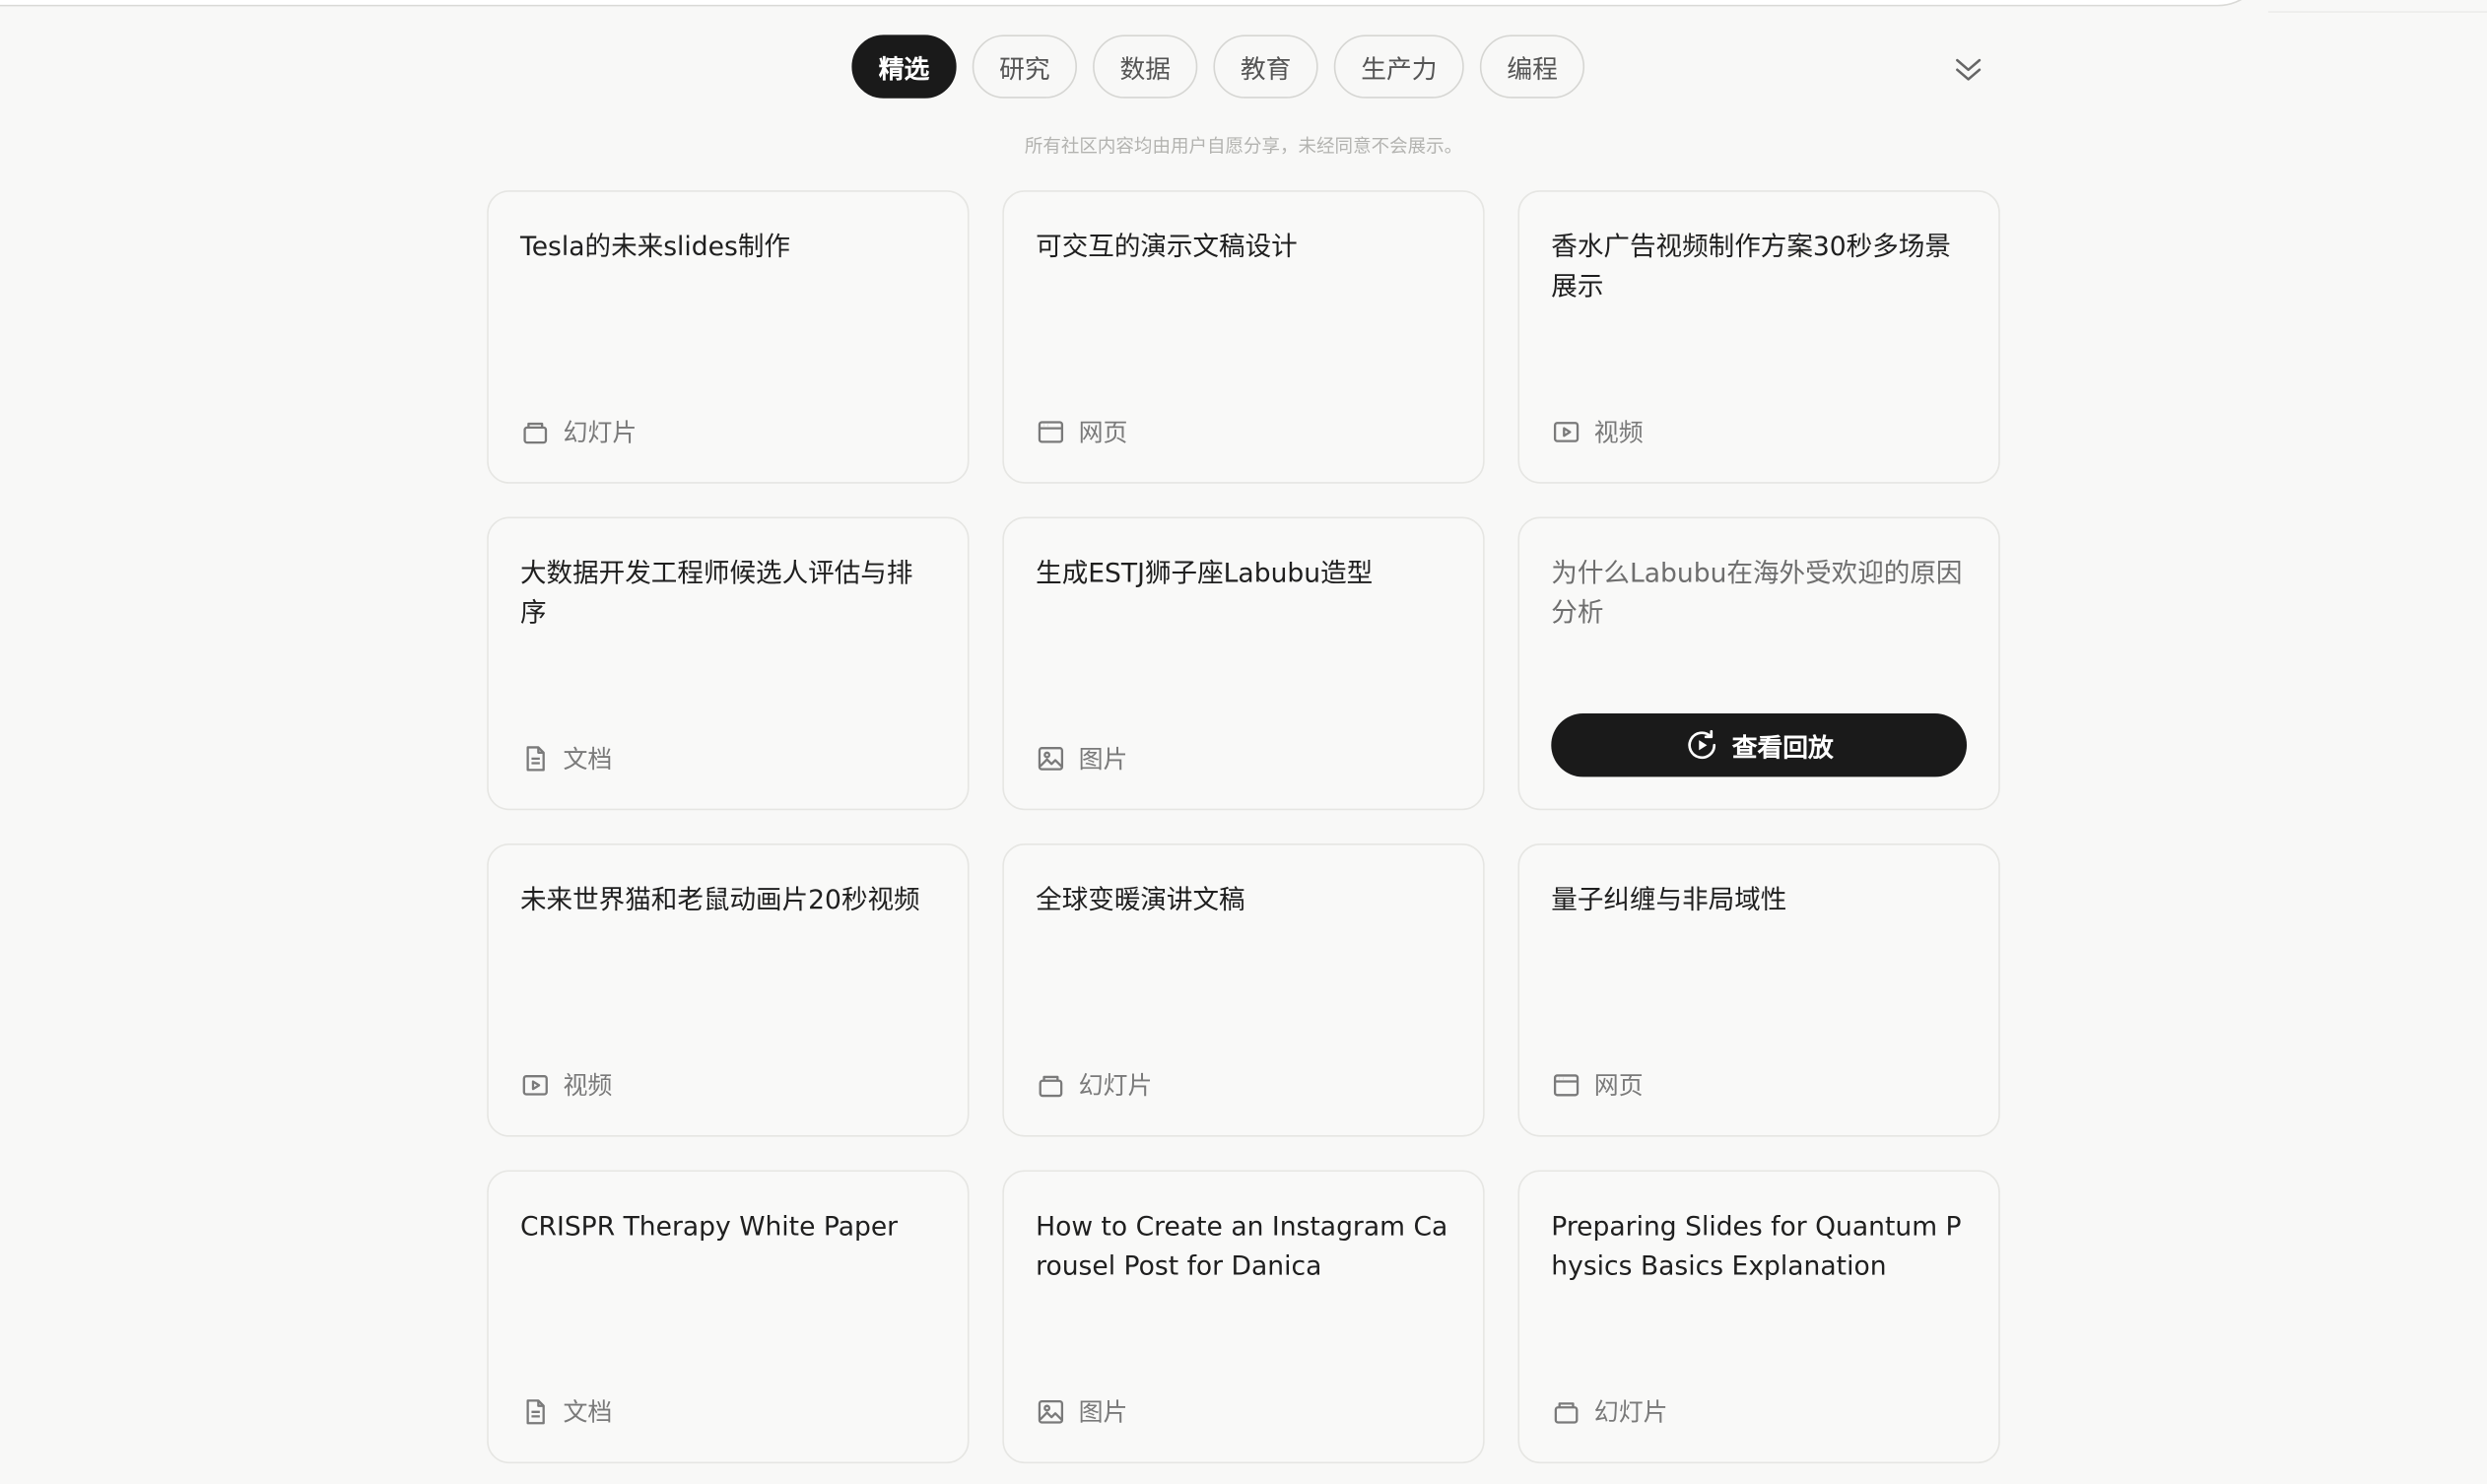 The width and height of the screenshot is (2487, 1484). Describe the element at coordinates (1783, 747) in the screenshot. I see `view-replay-label: 查看回放` at that location.